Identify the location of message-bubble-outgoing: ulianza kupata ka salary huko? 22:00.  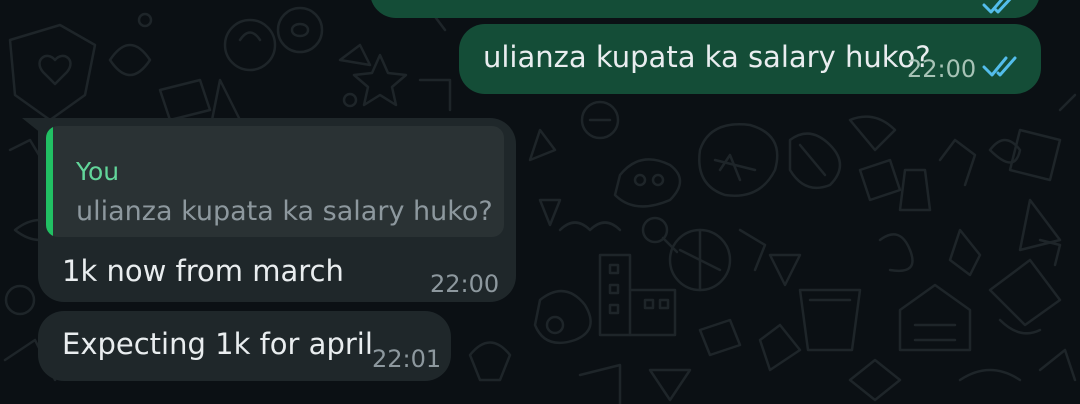
(750, 59).